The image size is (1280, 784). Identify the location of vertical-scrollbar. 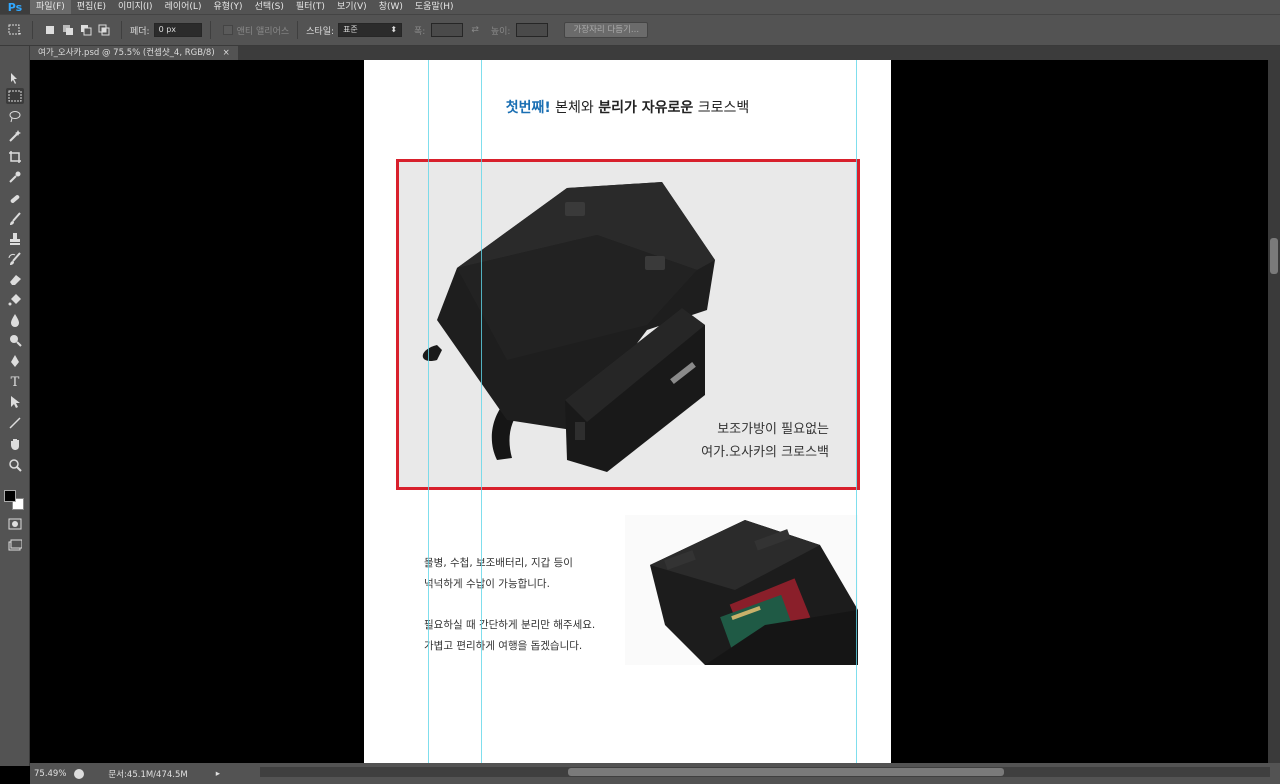
(1274, 411).